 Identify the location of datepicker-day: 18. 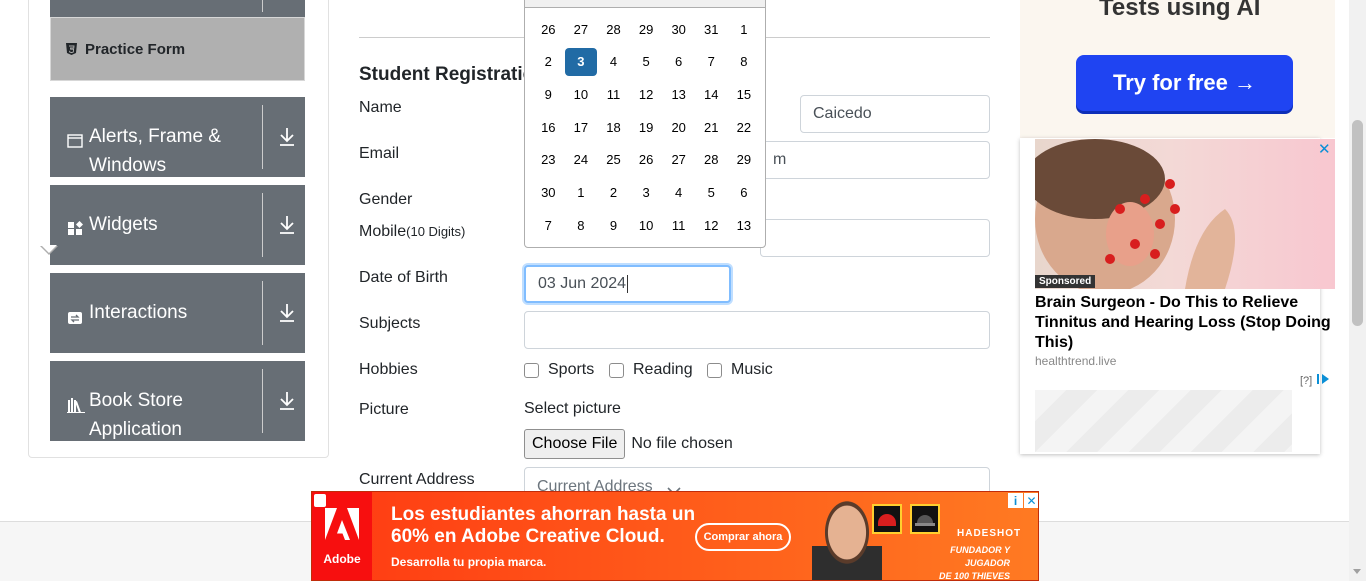
(613, 127).